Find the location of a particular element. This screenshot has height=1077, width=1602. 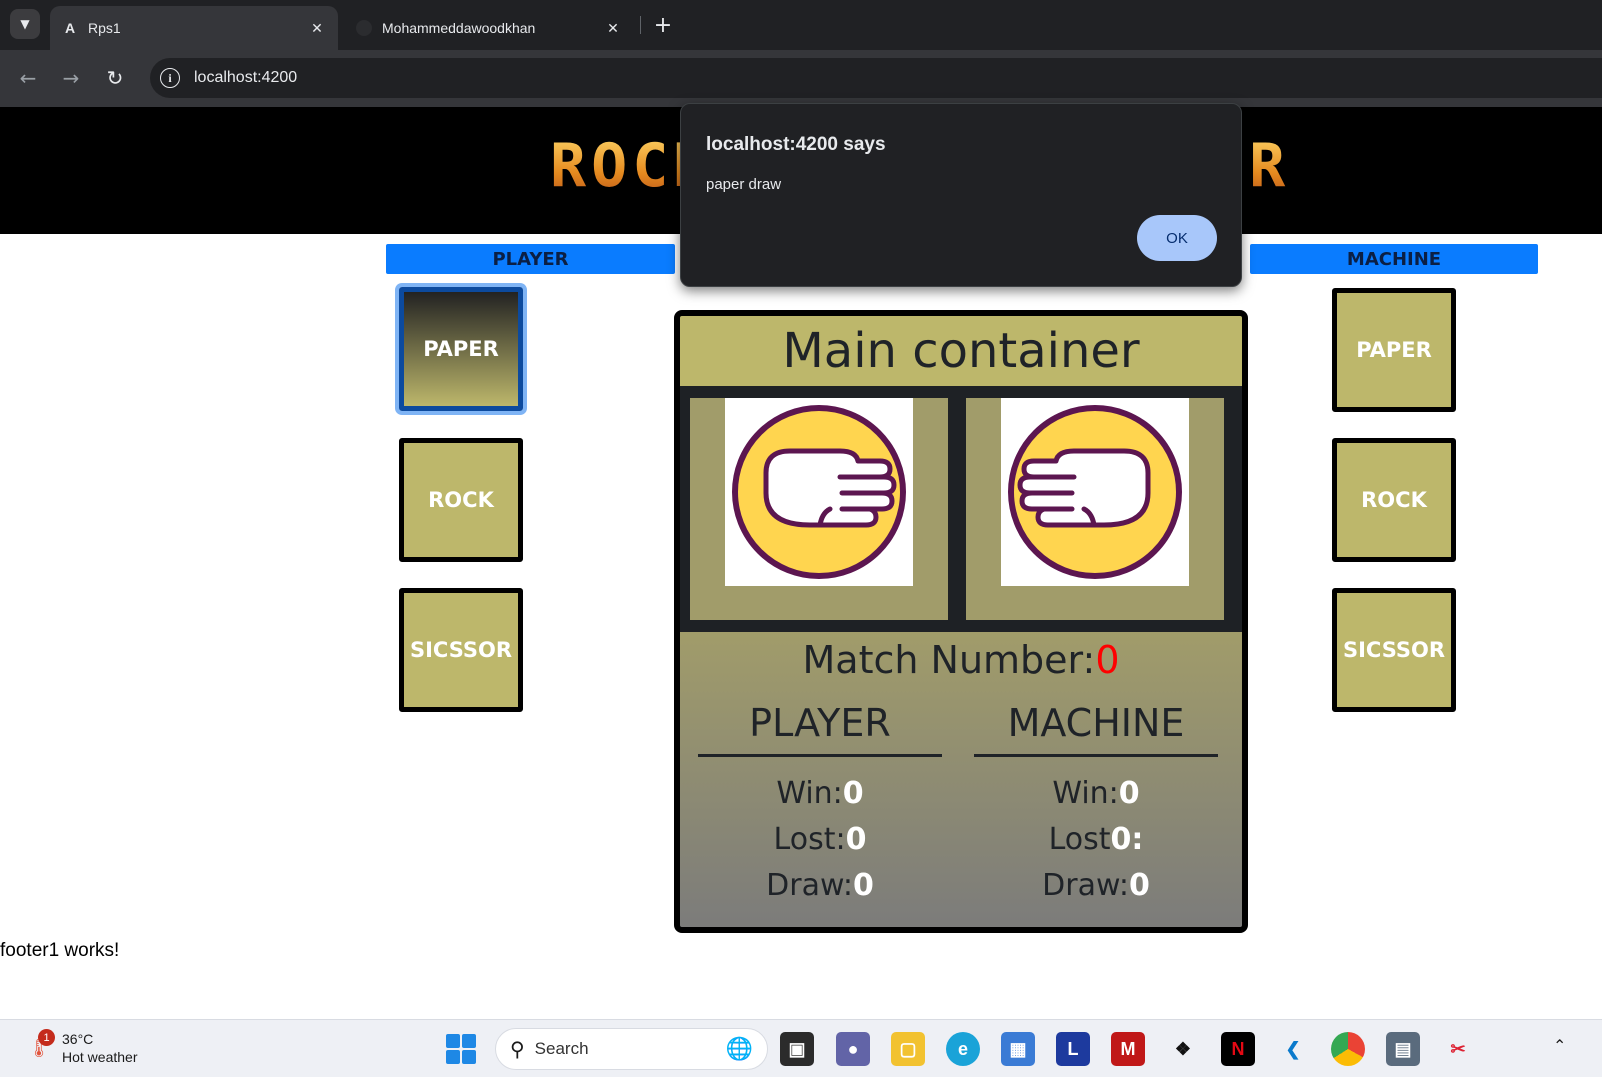

dropbox-icon: ❖ is located at coordinates (1183, 1049).